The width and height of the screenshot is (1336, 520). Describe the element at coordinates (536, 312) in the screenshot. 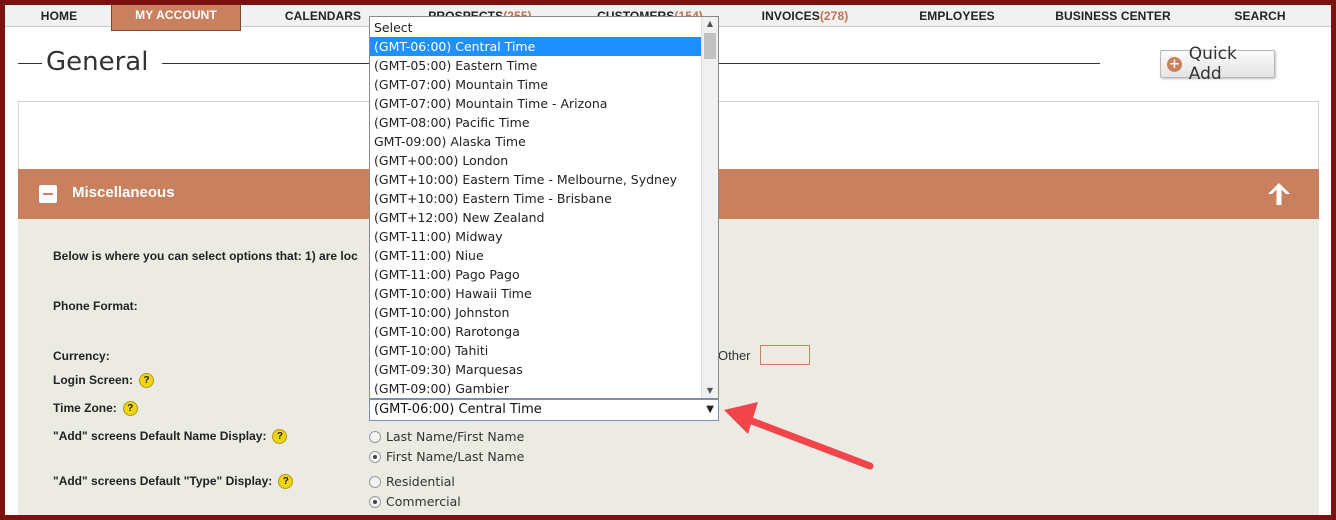

I see `time-zone-option: (GMT-10:00) Johnston` at that location.